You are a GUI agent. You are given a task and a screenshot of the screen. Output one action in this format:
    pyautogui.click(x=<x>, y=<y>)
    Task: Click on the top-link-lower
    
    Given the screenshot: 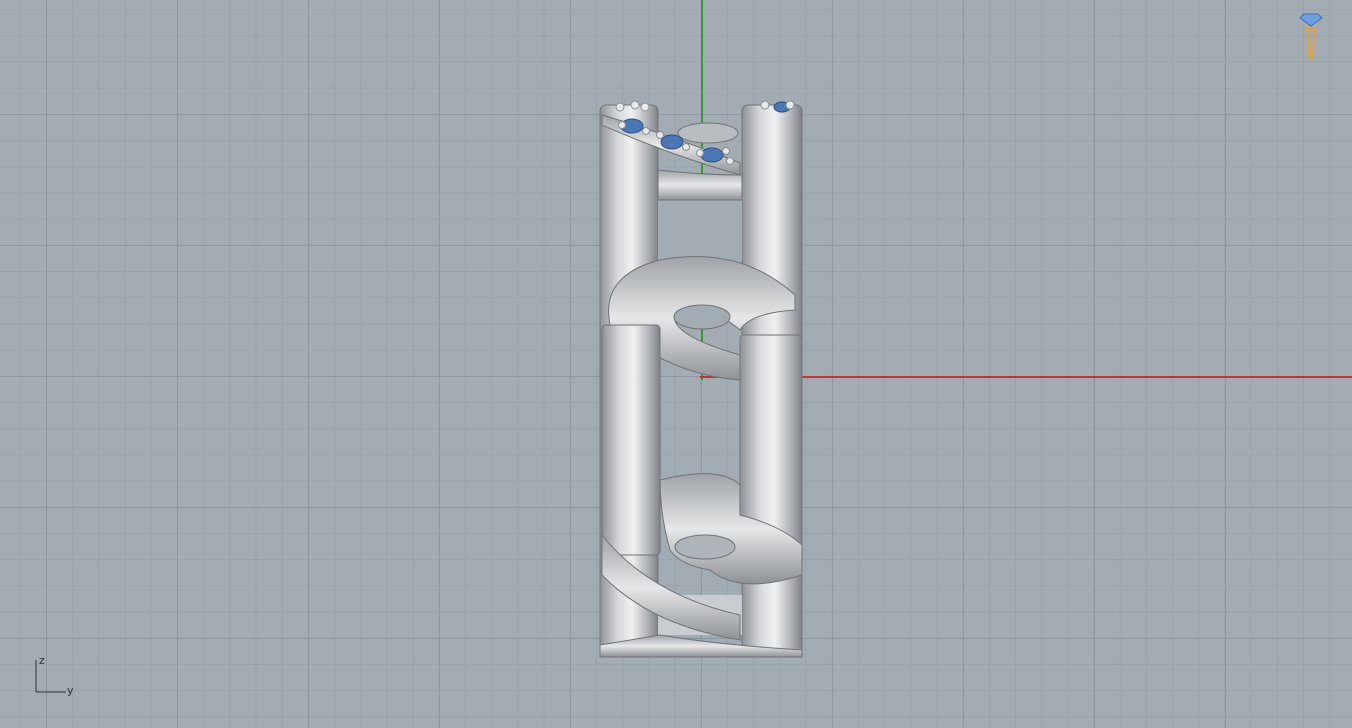 What is the action you would take?
    pyautogui.click(x=700, y=185)
    